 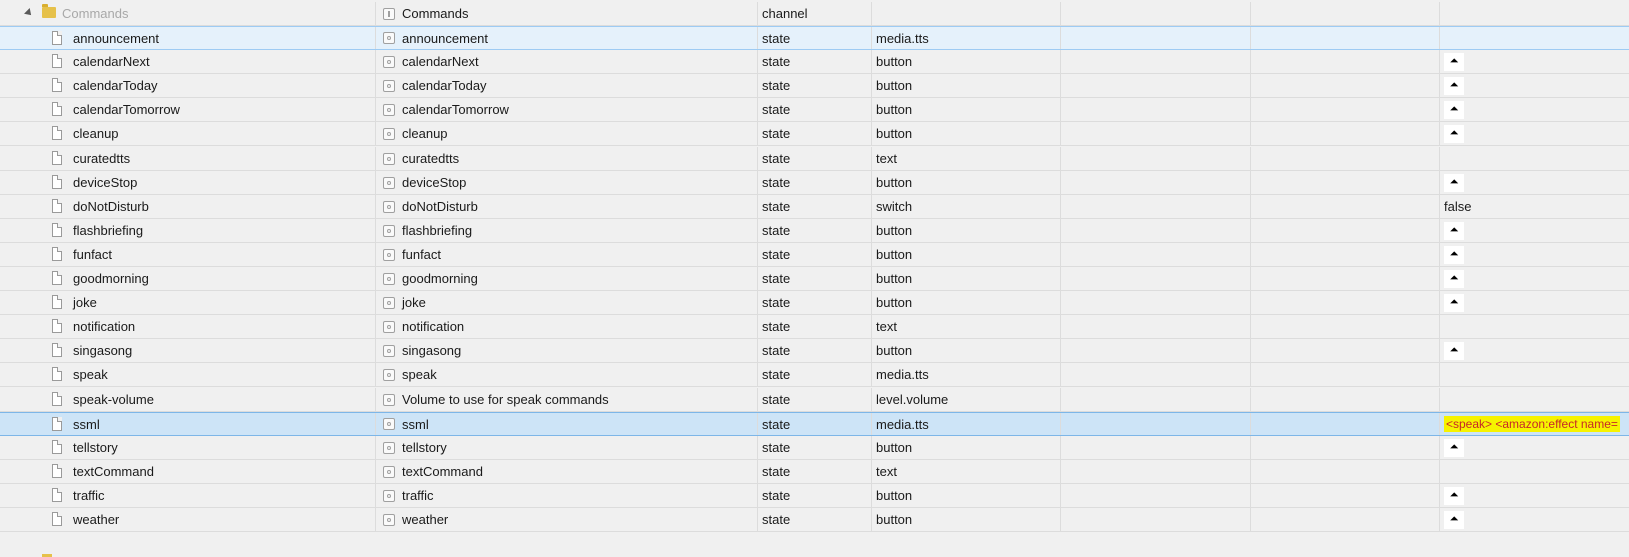 What do you see at coordinates (188, 61) in the screenshot?
I see `name-cell: calendarNext` at bounding box center [188, 61].